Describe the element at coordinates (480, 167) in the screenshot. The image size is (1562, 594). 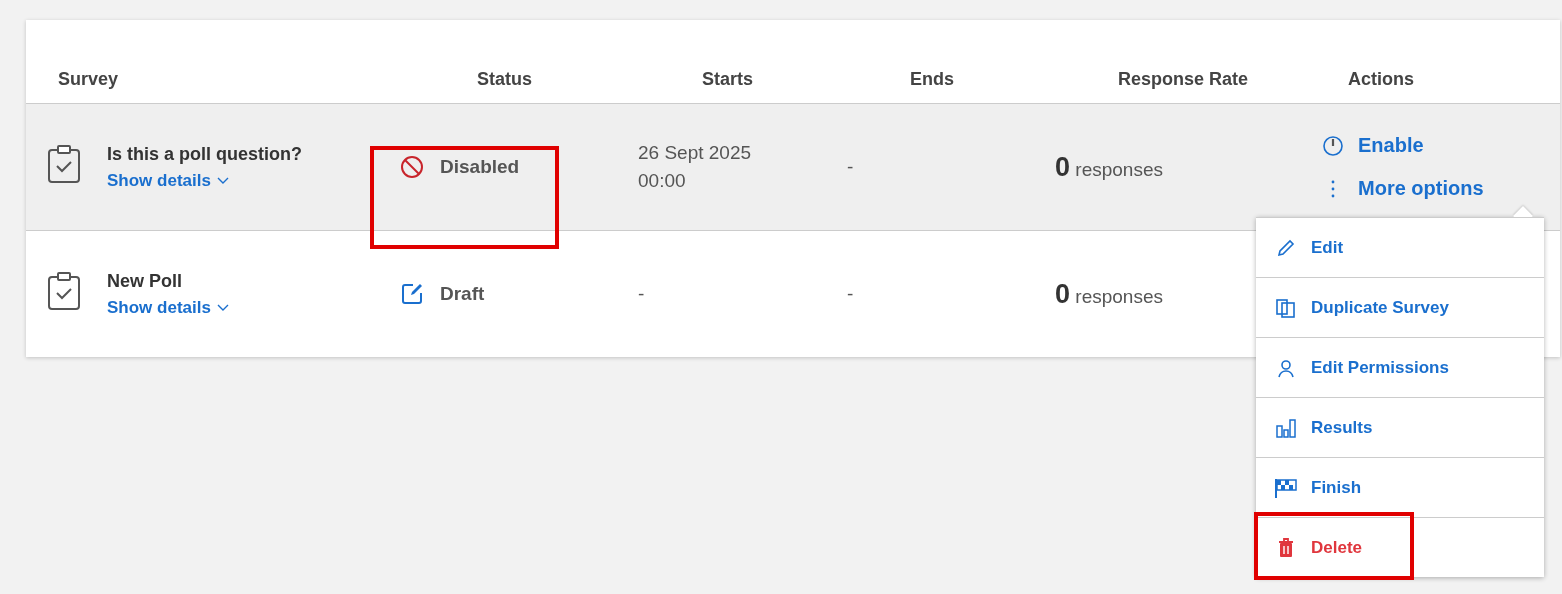
I see `status-label: Disabled` at that location.